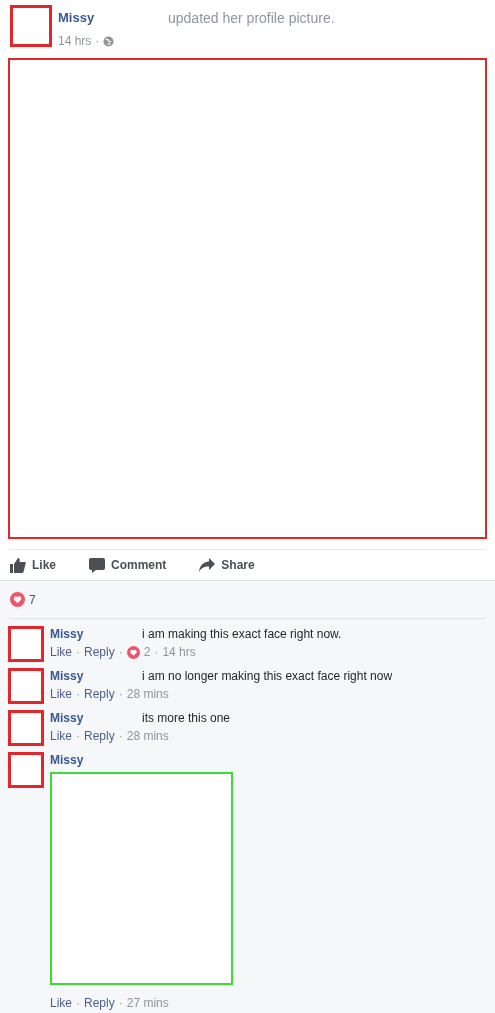  Describe the element at coordinates (18, 565) in the screenshot. I see `thumbs-up-icon` at that location.